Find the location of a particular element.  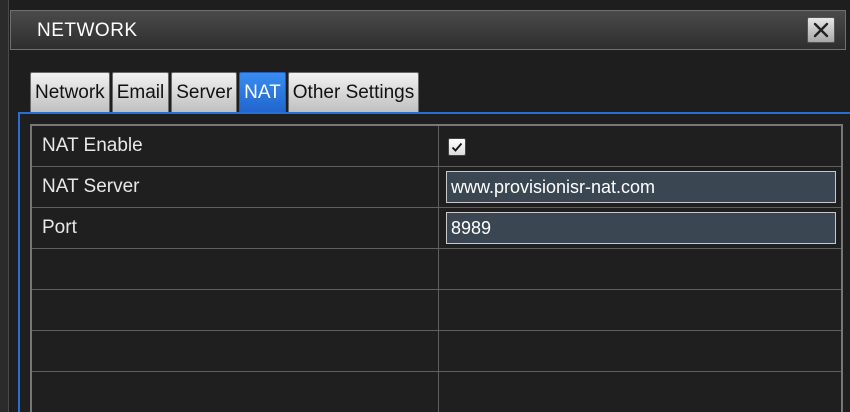

row-port: Port 8989 is located at coordinates (436, 228).